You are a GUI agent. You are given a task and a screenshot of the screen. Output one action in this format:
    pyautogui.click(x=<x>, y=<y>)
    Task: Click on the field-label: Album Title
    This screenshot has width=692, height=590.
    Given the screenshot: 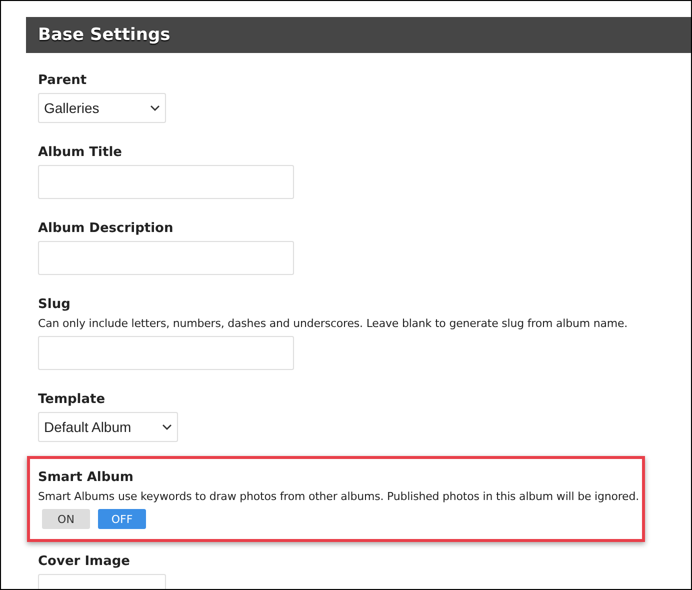 What is the action you would take?
    pyautogui.click(x=80, y=152)
    